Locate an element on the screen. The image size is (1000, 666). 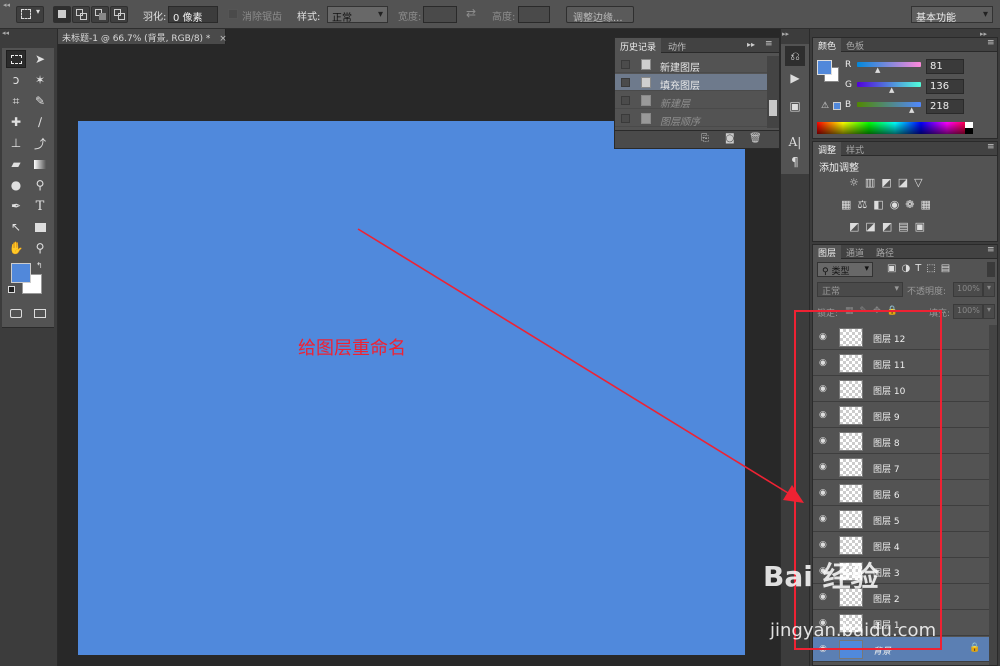
b-slider-handle: ▲ is located at coordinates (911, 110).